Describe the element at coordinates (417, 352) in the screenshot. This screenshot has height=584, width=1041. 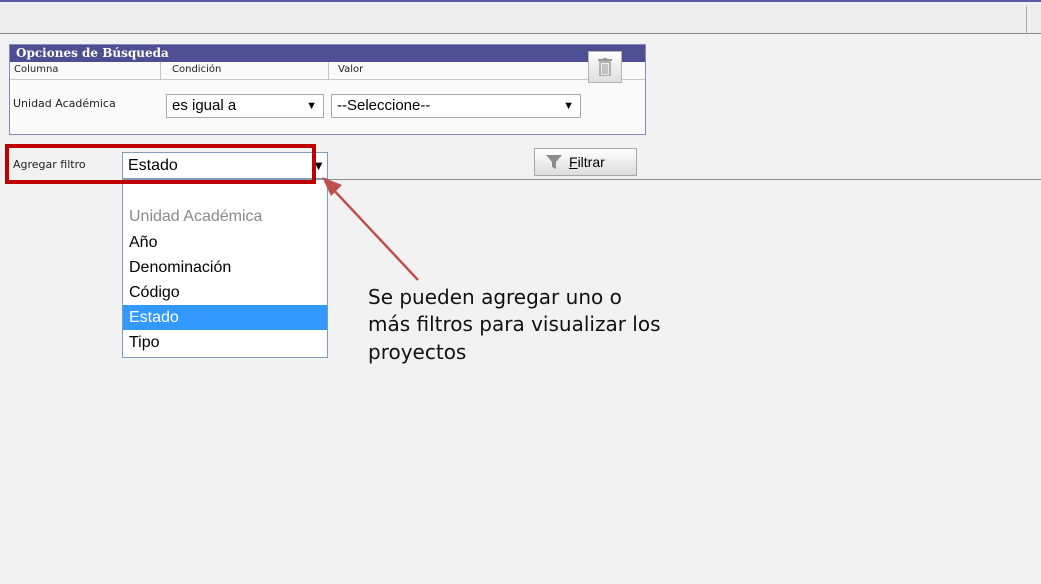
I see `annotation-line: proyectos` at that location.